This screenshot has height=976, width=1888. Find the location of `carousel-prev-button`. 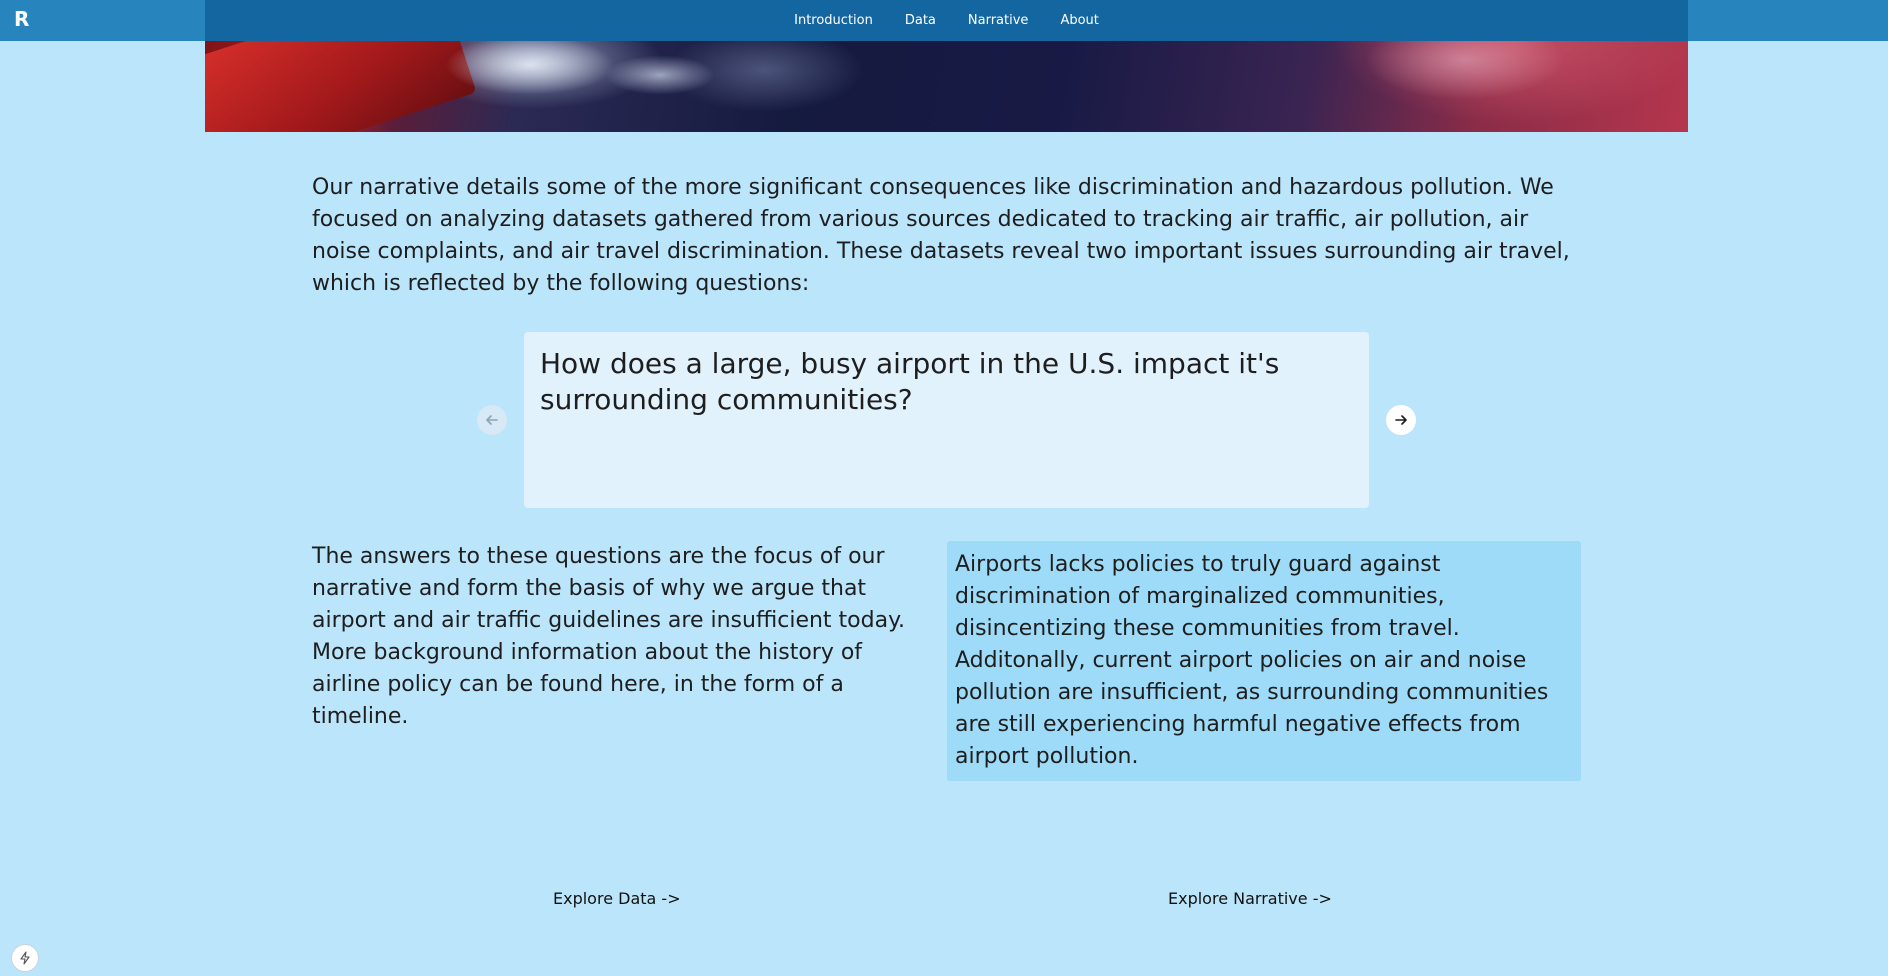

carousel-prev-button is located at coordinates (492, 420).